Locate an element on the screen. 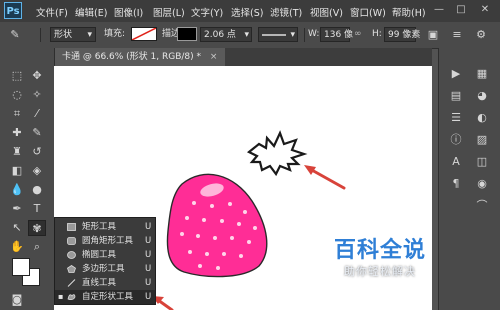 This screenshot has height=310, width=500. flyout-label: 矩形工具 is located at coordinates (99, 227).